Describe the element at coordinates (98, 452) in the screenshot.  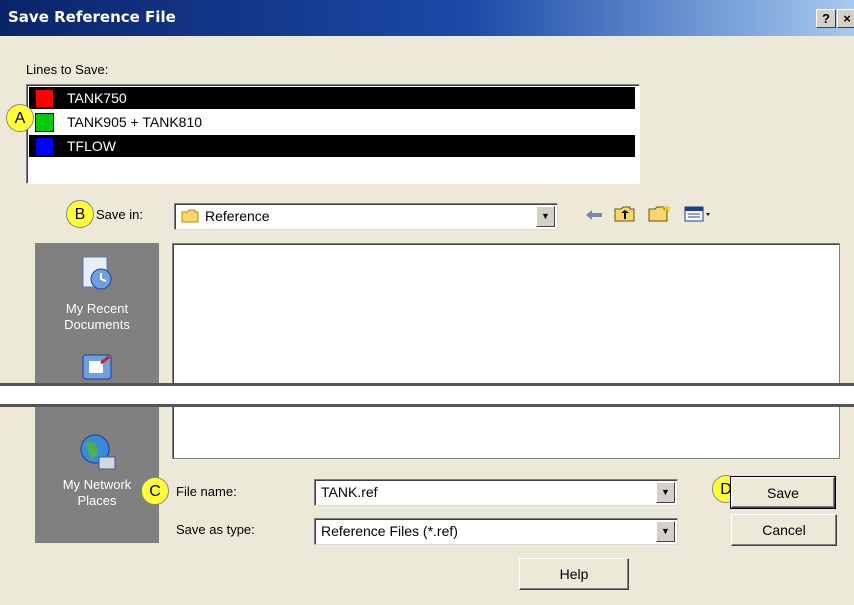
I see `network-places-icon` at that location.